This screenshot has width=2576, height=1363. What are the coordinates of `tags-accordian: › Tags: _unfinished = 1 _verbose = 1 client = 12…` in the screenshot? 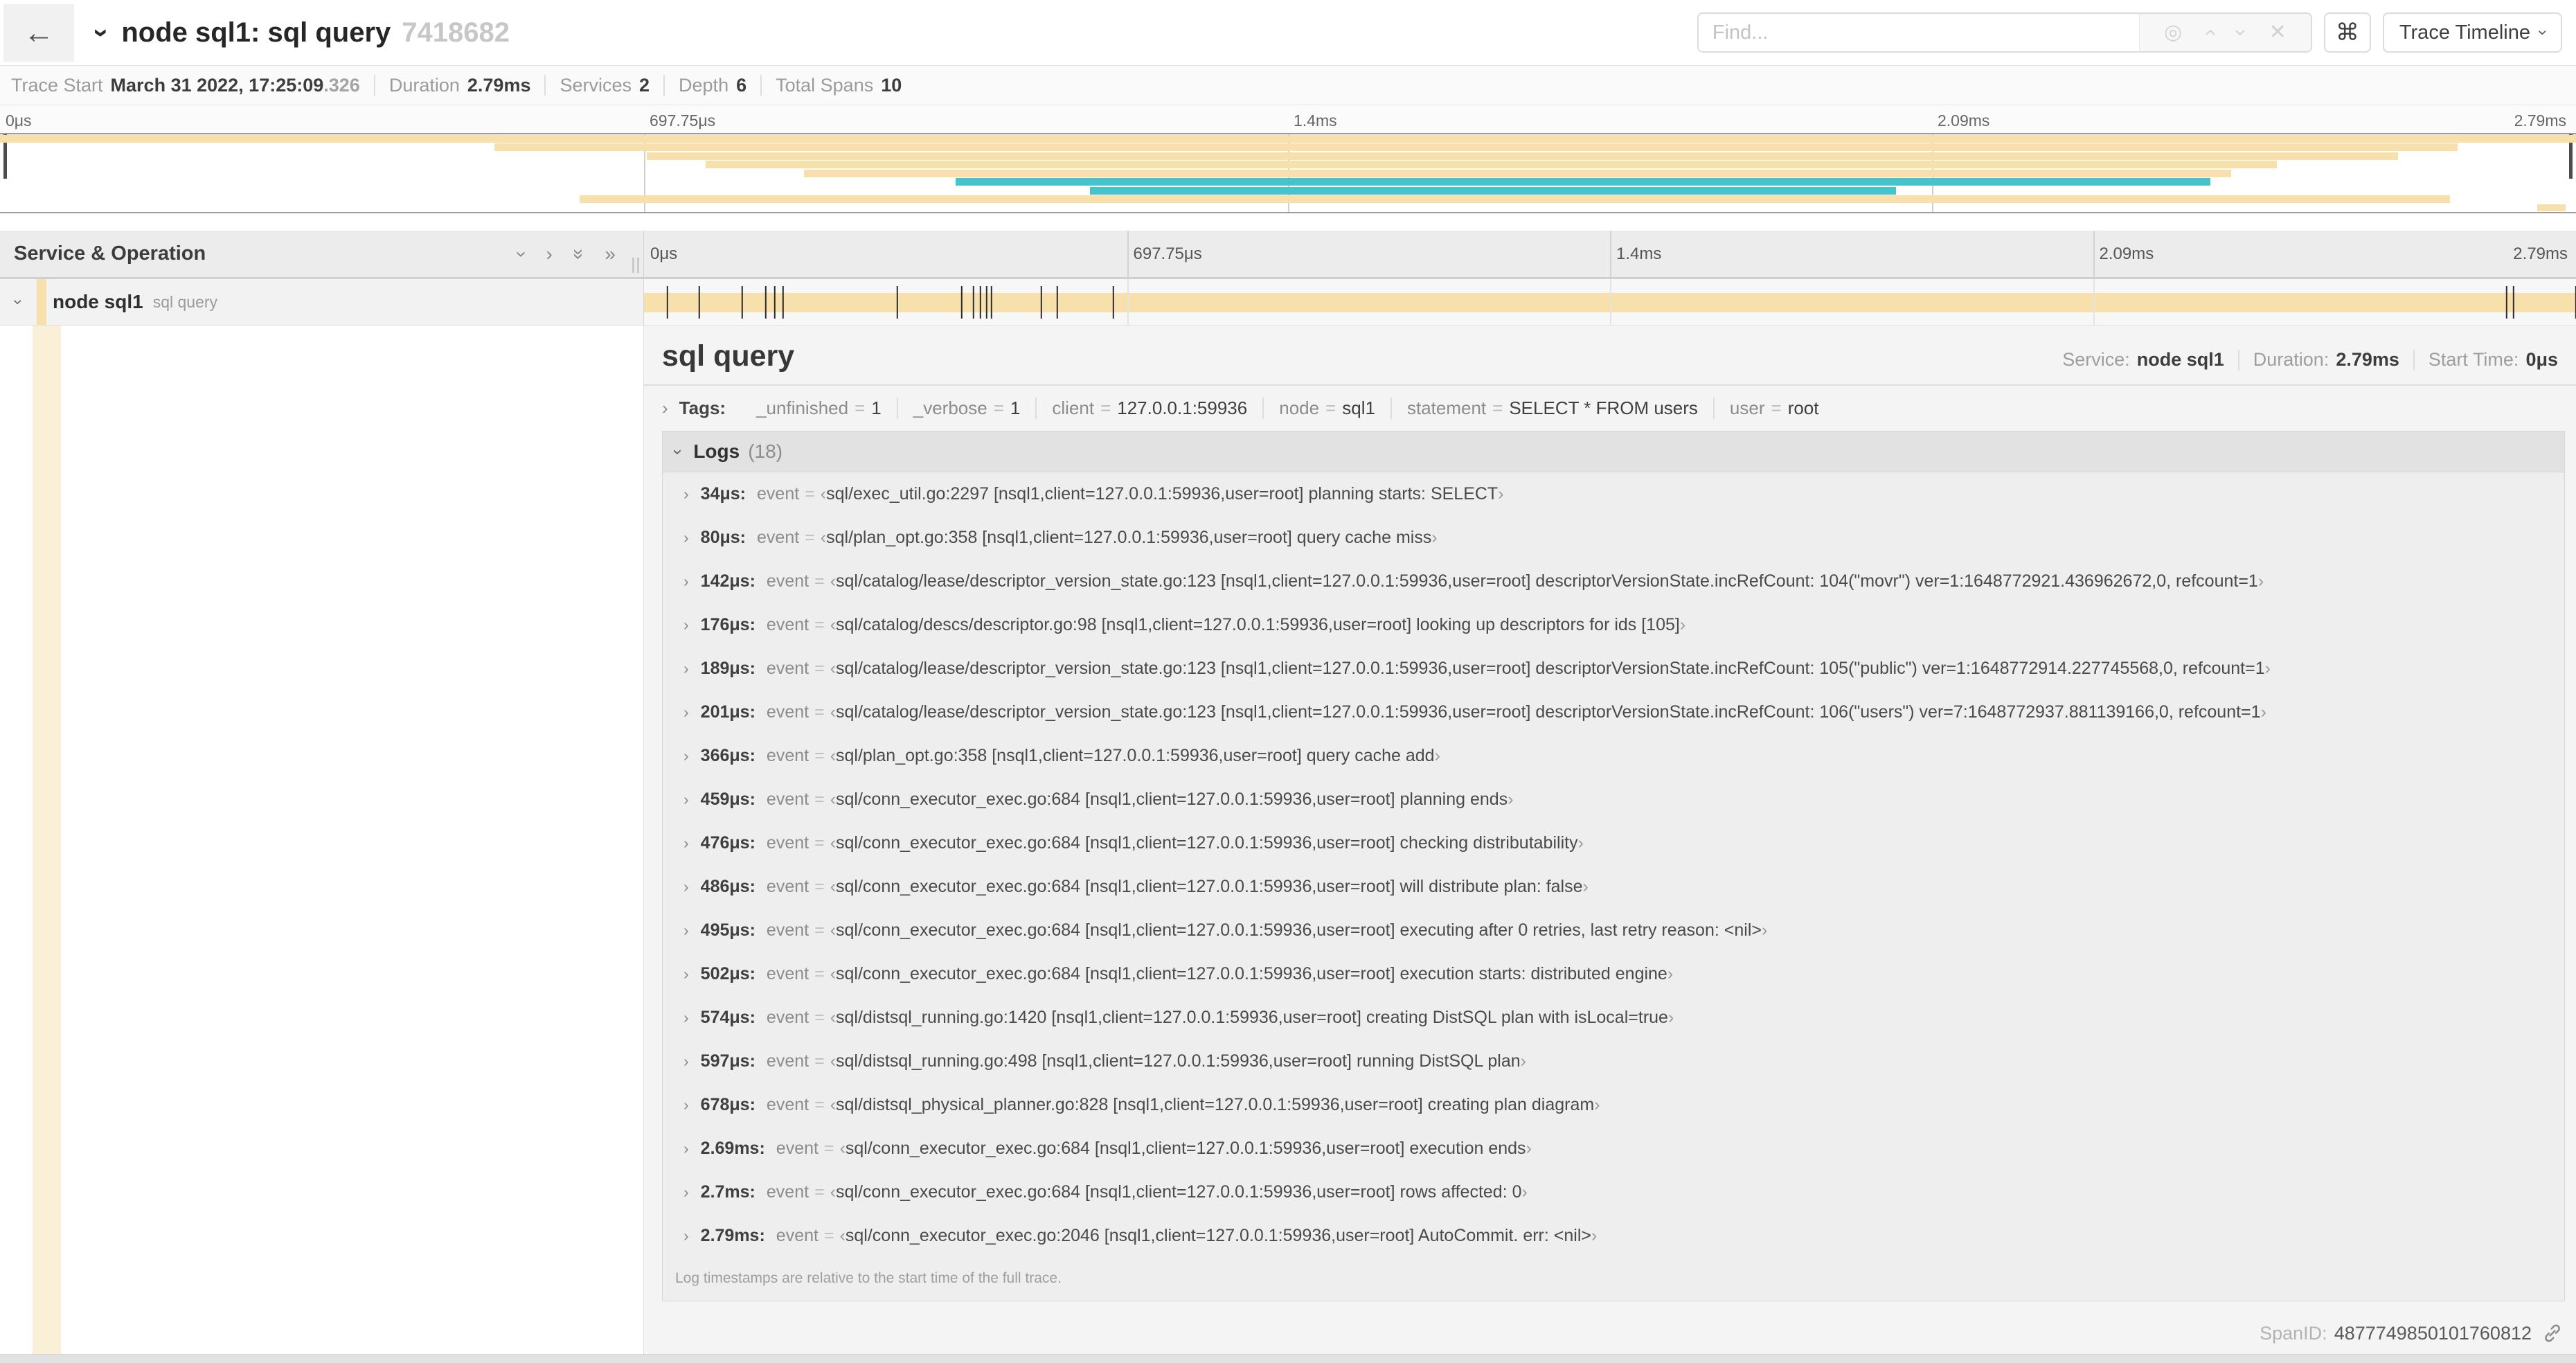 It's located at (1610, 409).